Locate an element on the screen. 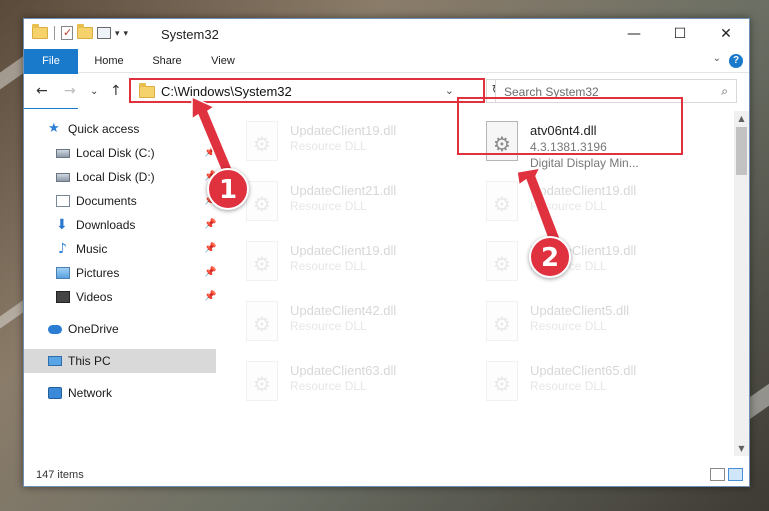  sidebar-item-music: ♪ Music 📌 is located at coordinates (120, 249).